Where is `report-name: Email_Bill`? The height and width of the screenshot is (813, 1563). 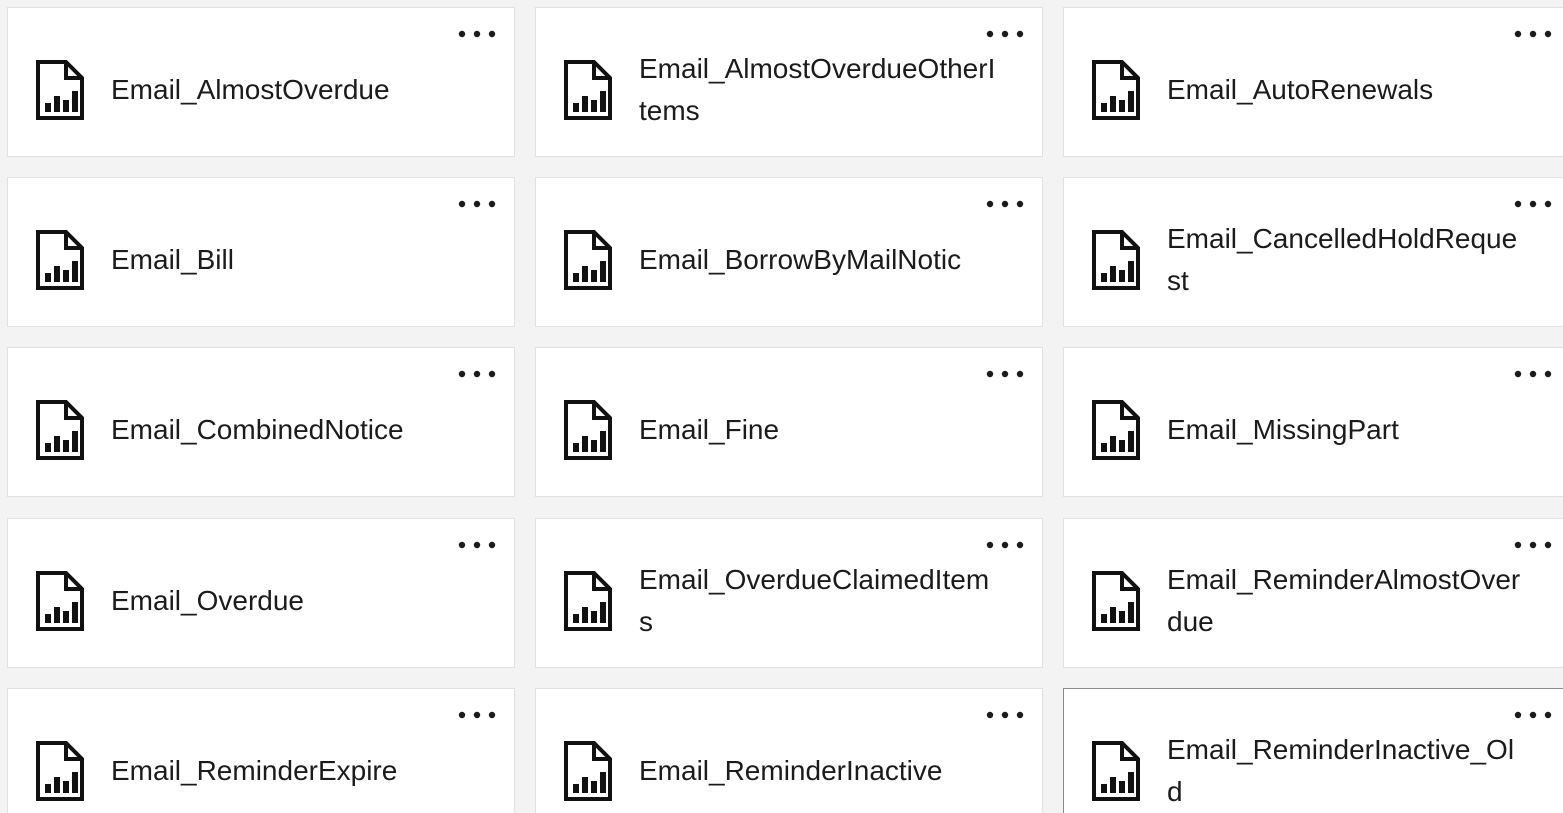
report-name: Email_Bill is located at coordinates (172, 259).